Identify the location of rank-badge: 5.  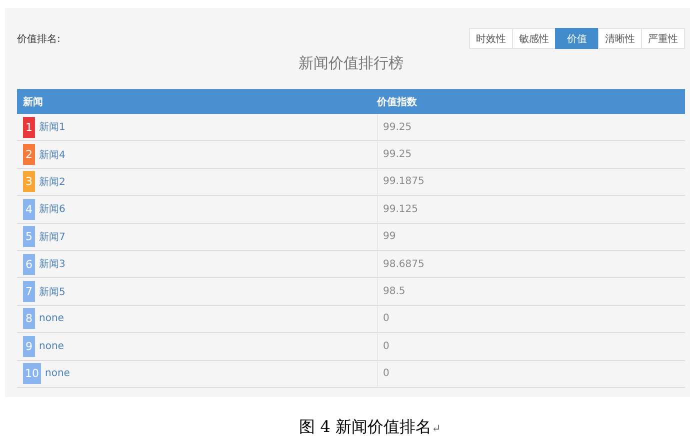
(29, 237).